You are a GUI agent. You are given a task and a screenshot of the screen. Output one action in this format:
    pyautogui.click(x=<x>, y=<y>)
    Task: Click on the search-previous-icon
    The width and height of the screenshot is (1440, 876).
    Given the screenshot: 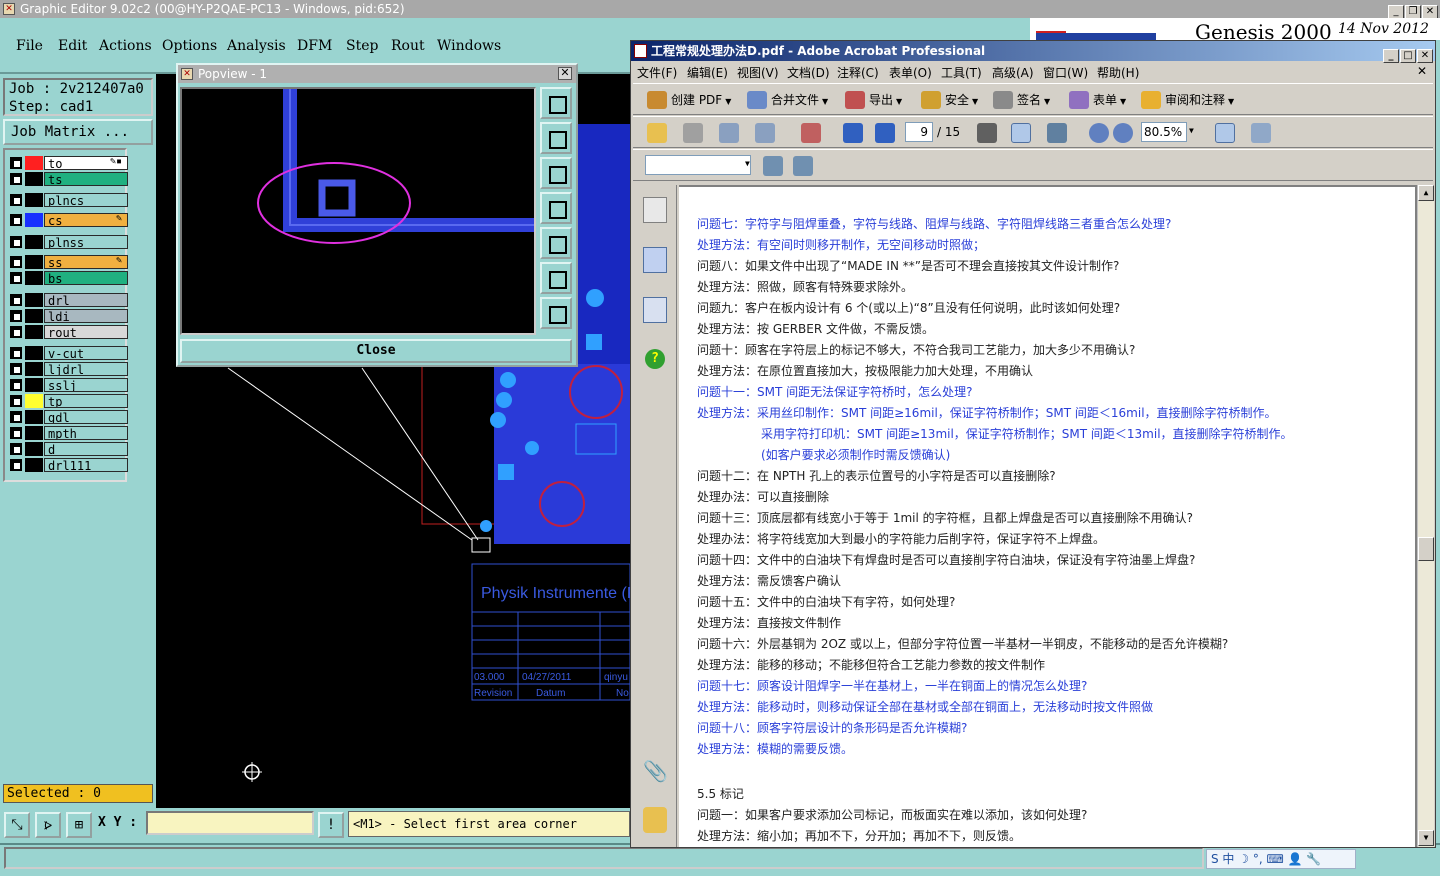 What is the action you would take?
    pyautogui.click(x=773, y=166)
    